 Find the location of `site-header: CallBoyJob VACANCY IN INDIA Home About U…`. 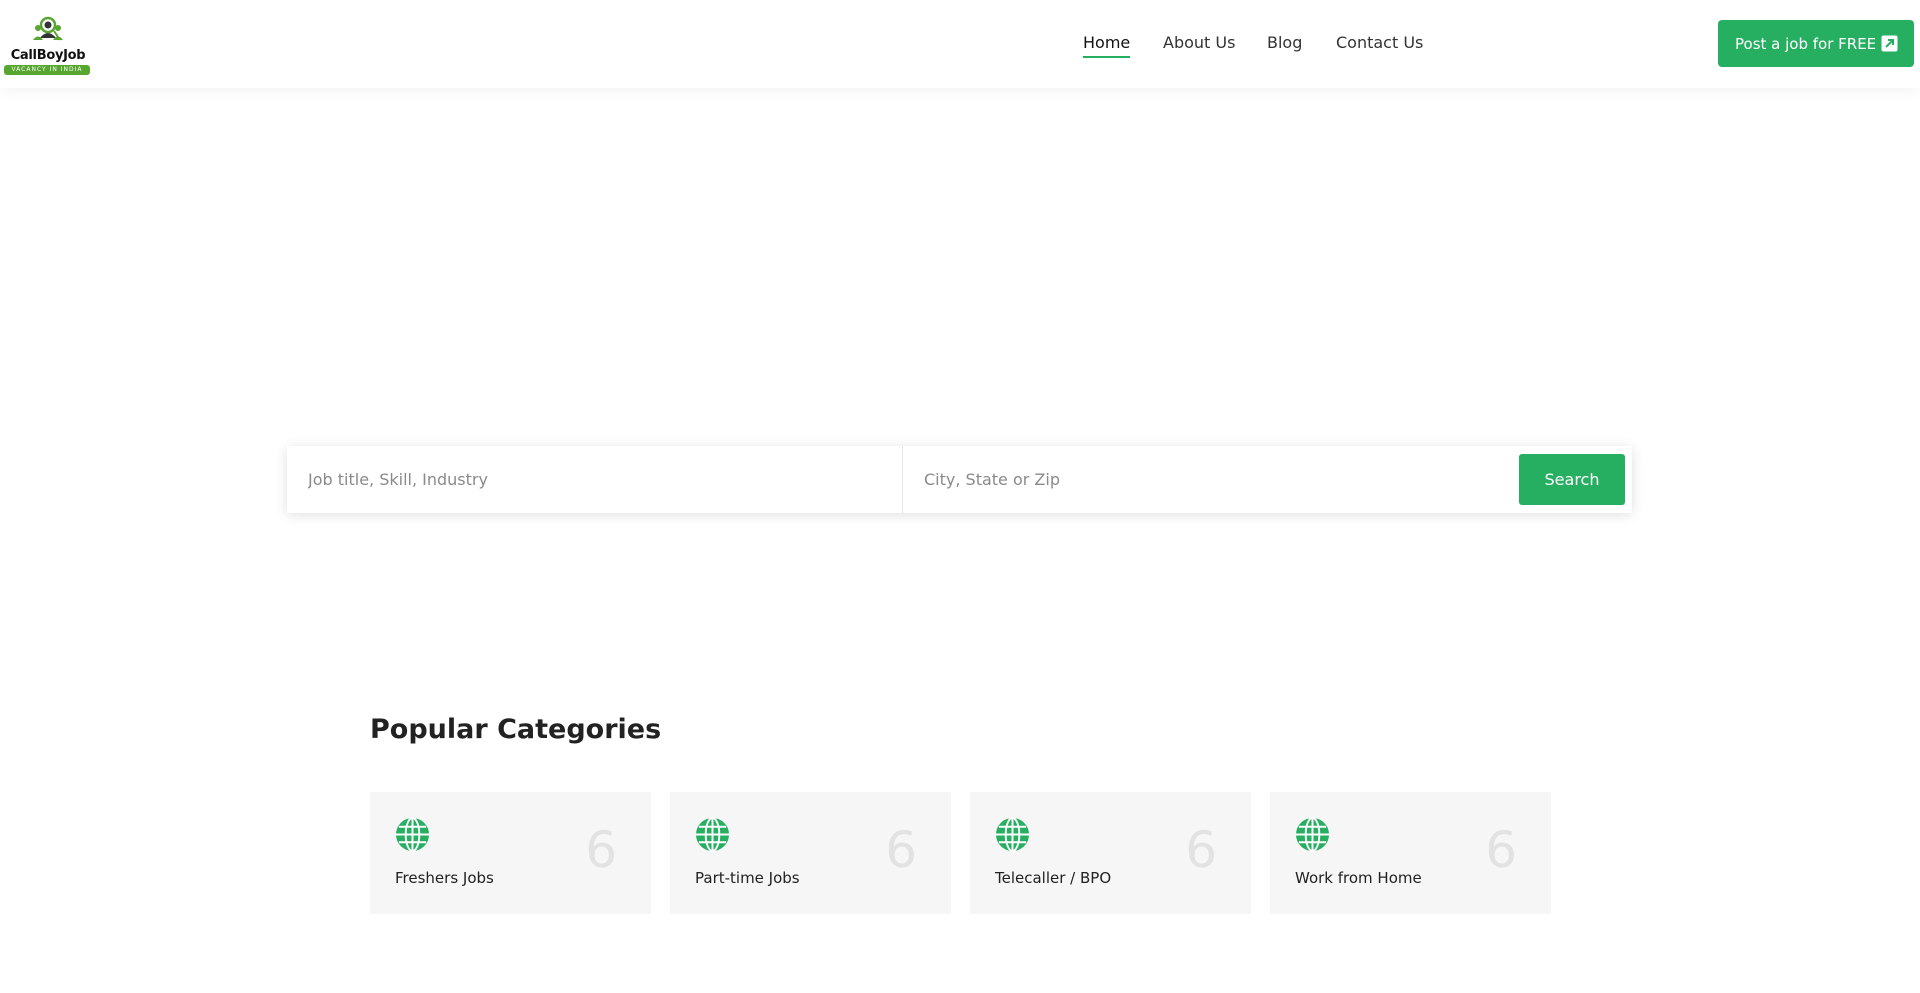

site-header: CallBoyJob VACANCY IN INDIA Home About U… is located at coordinates (960, 44).